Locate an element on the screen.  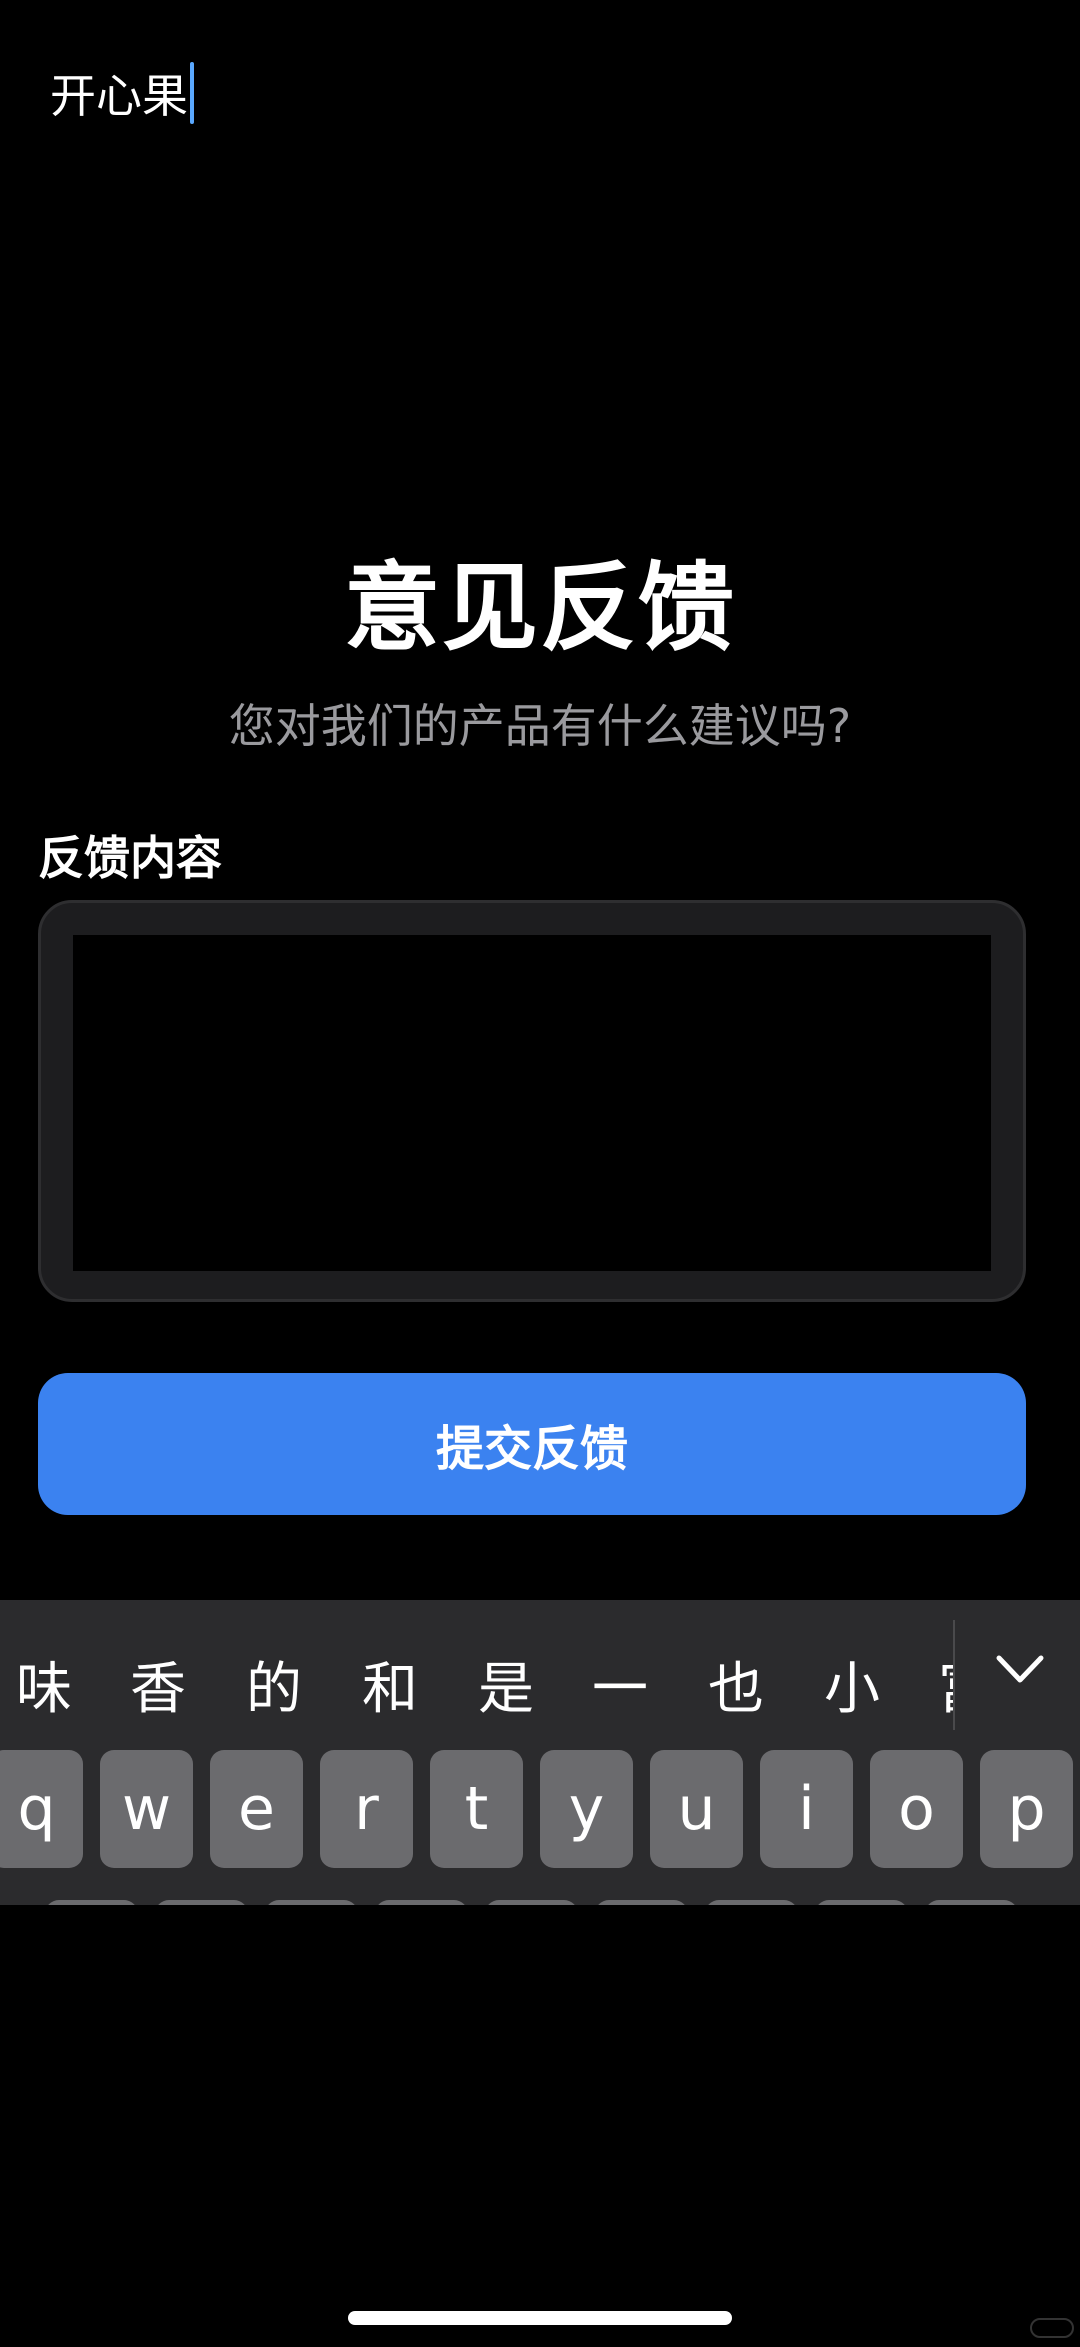
candidate-item: 味 is located at coordinates (44, 1684).